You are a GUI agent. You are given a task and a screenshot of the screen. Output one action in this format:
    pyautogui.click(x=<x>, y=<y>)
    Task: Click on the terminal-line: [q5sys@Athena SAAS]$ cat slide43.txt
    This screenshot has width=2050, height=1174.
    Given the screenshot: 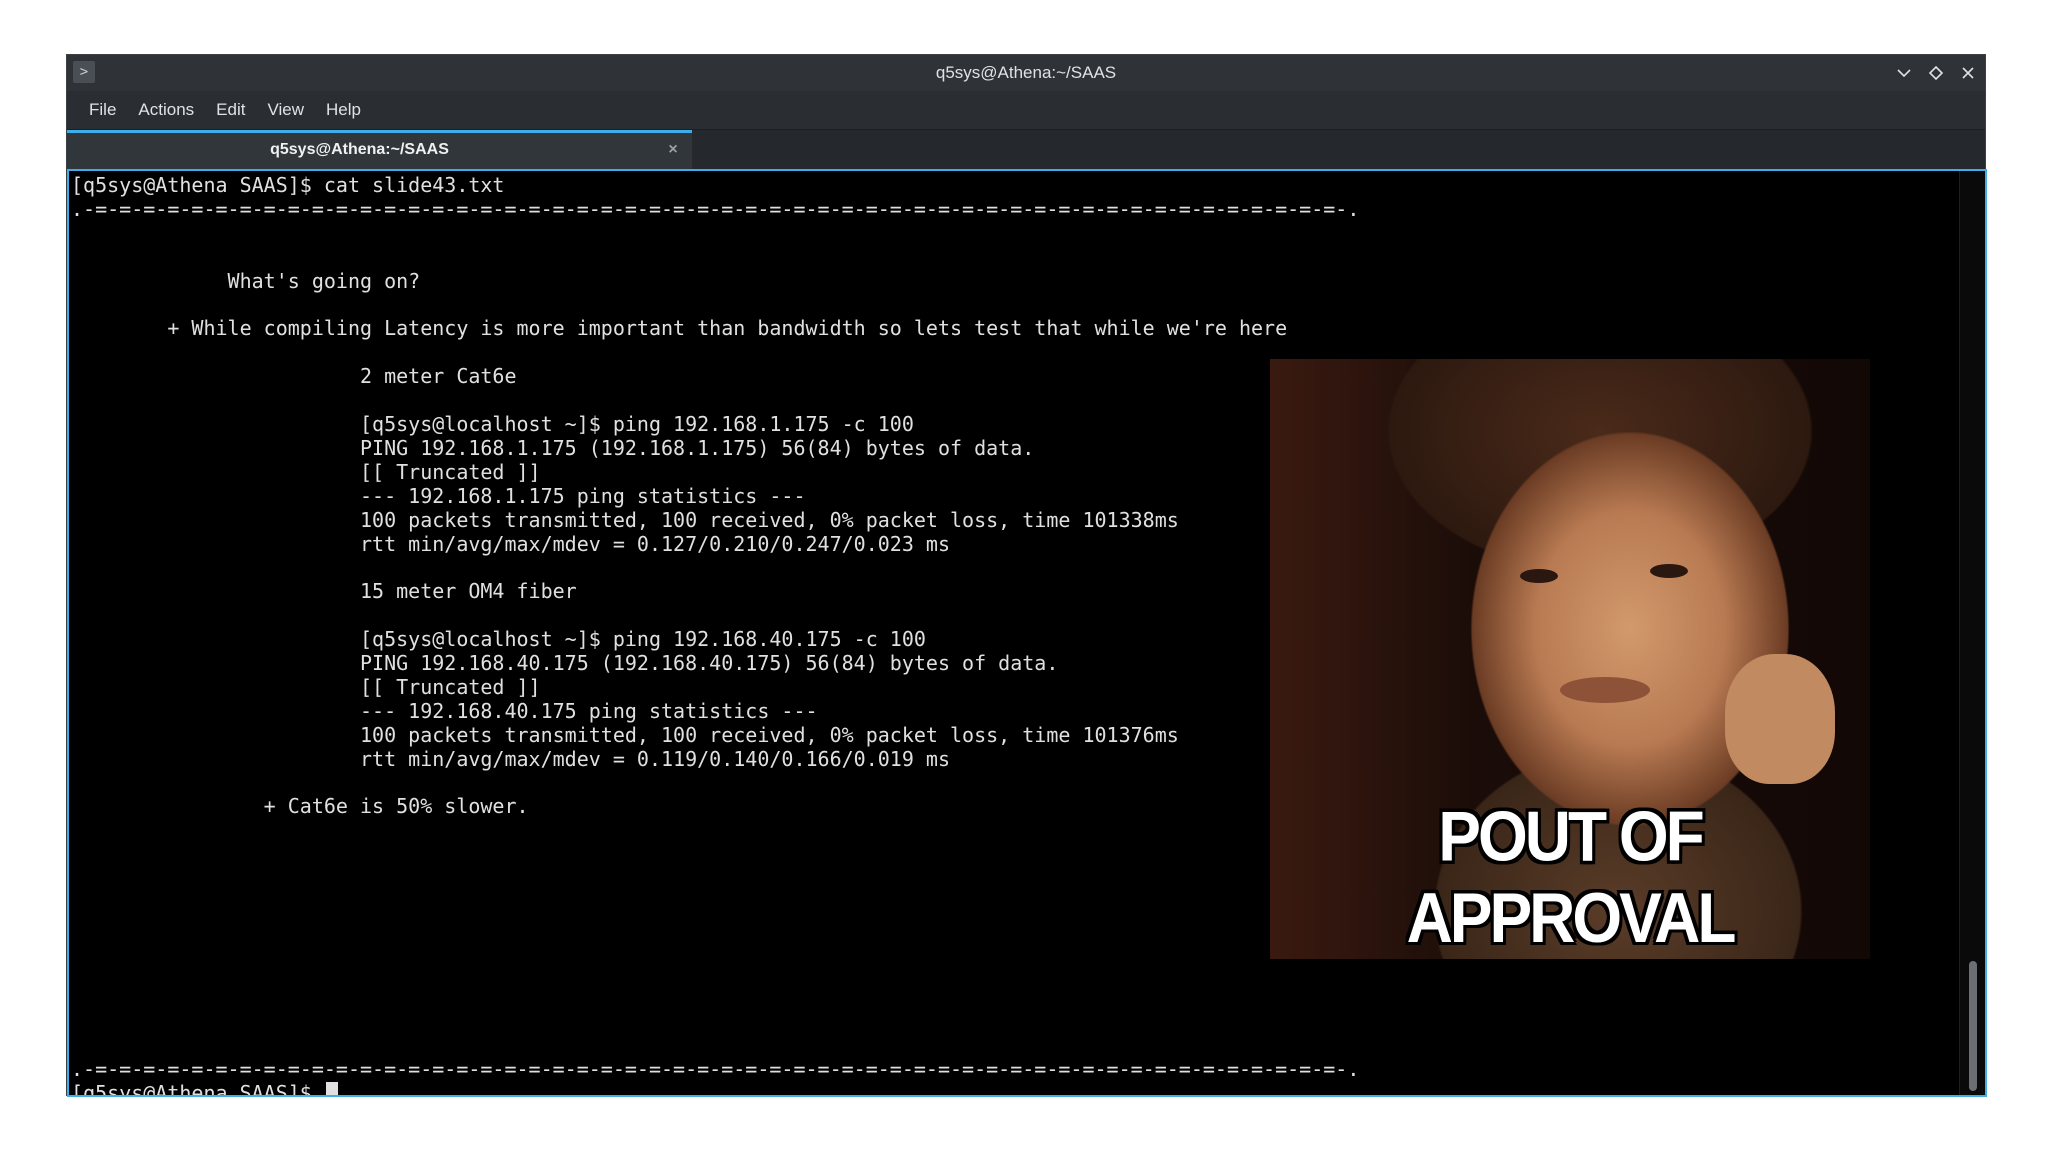 What is the action you would take?
    pyautogui.click(x=288, y=185)
    